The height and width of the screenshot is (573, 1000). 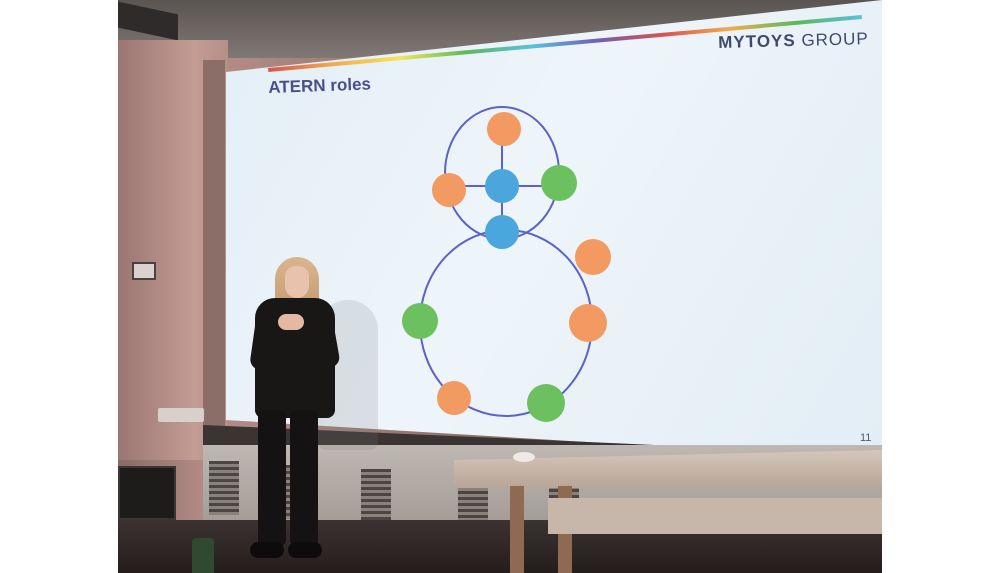 I want to click on node-upper-left, so click(x=449, y=190).